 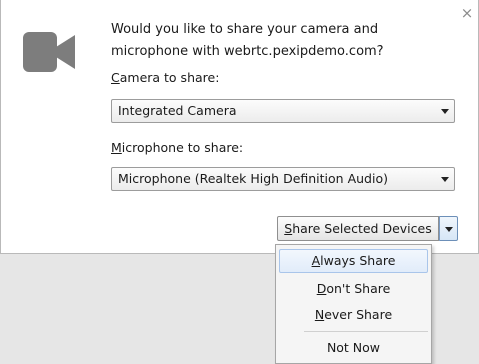 I want to click on share-selected-devices-button: Share Selected Devices, so click(x=358, y=228).